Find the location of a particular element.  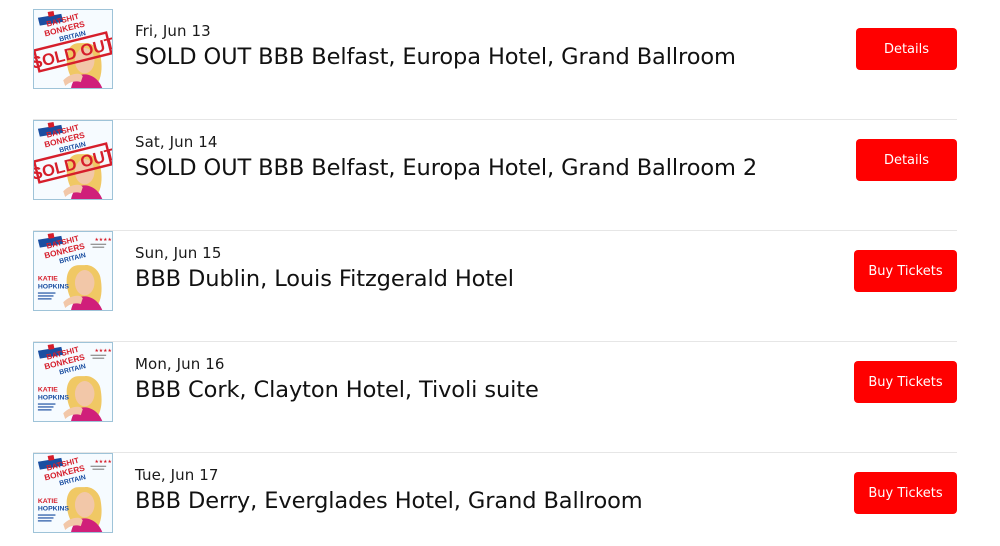

event-date: Sun, Jun 15 is located at coordinates (178, 253).